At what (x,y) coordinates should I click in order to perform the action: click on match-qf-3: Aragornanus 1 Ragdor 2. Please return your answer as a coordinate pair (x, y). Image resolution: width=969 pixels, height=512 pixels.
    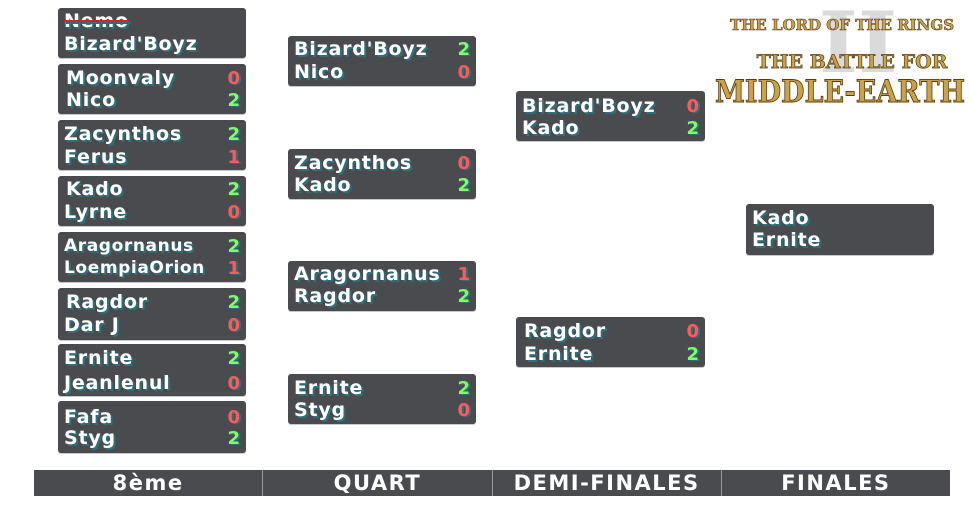
    Looking at the image, I should click on (382, 286).